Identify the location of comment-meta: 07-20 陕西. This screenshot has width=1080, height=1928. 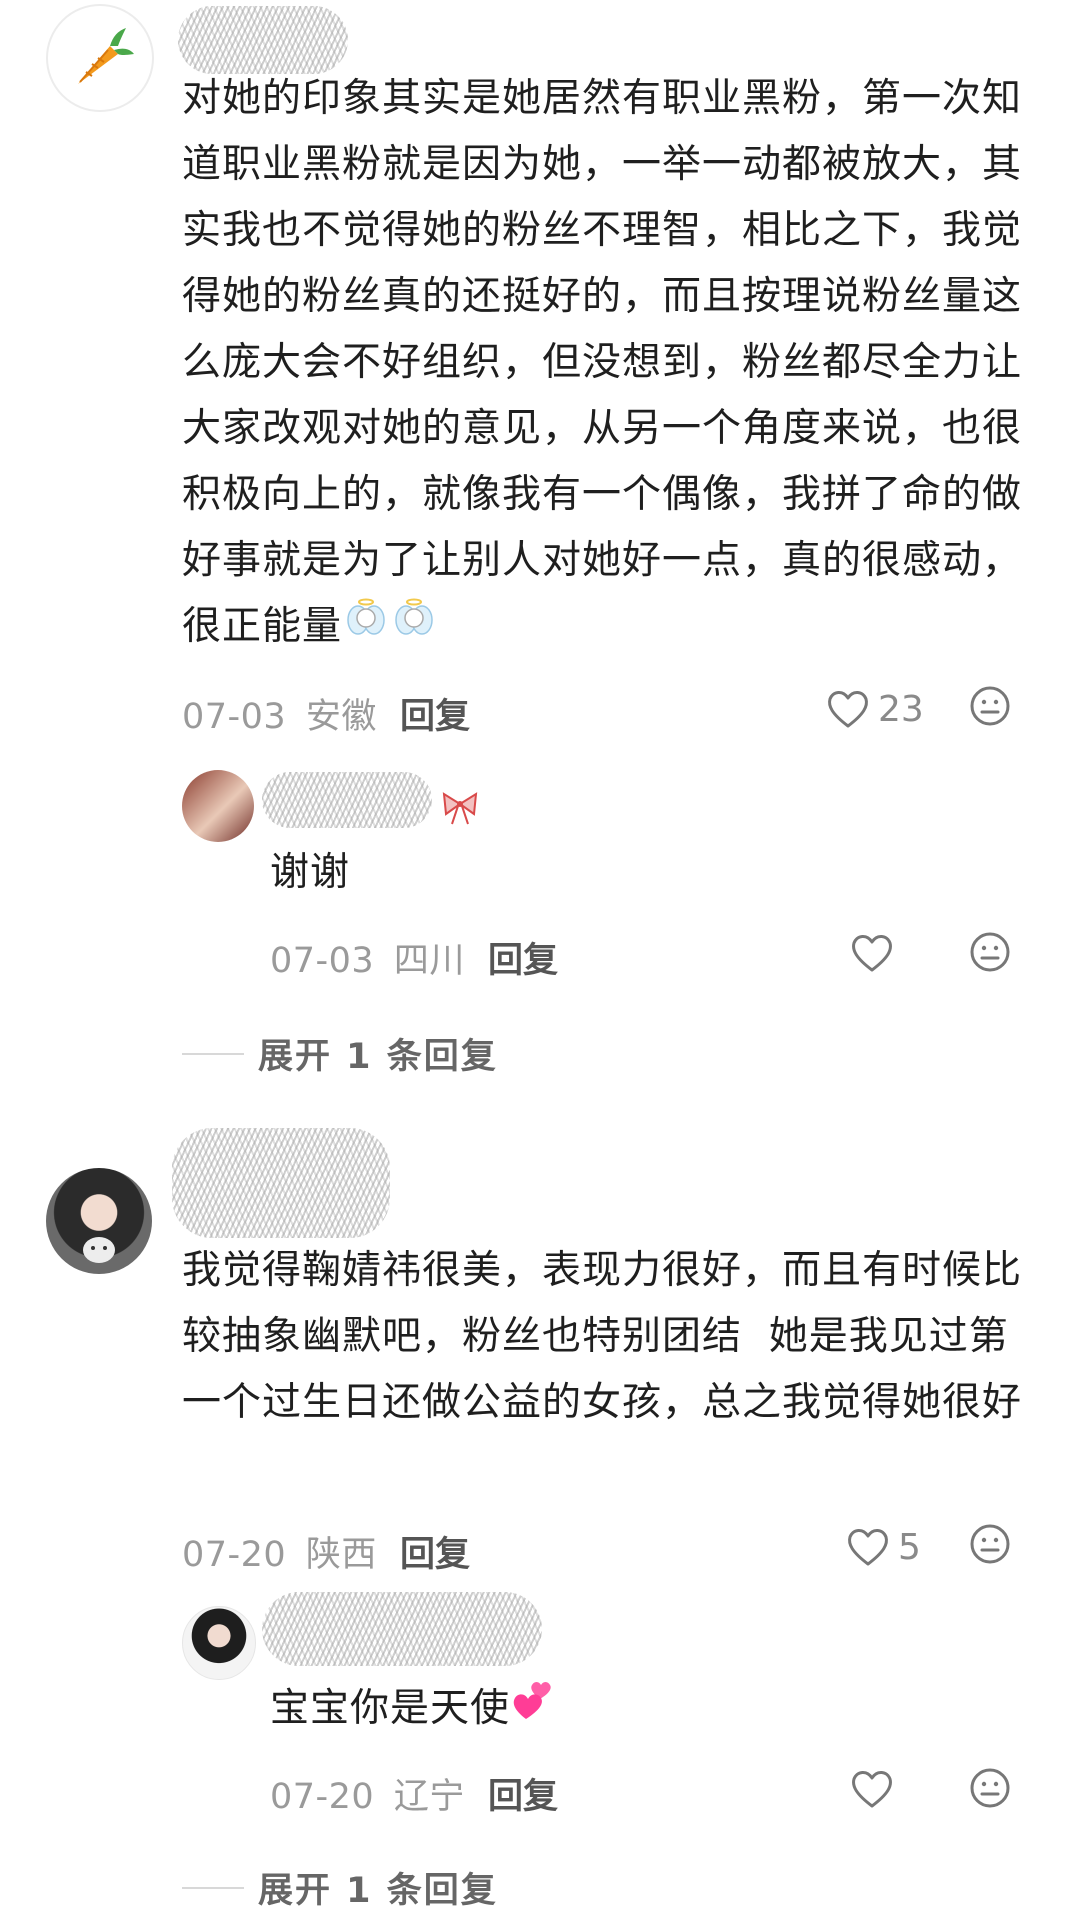
(279, 1551).